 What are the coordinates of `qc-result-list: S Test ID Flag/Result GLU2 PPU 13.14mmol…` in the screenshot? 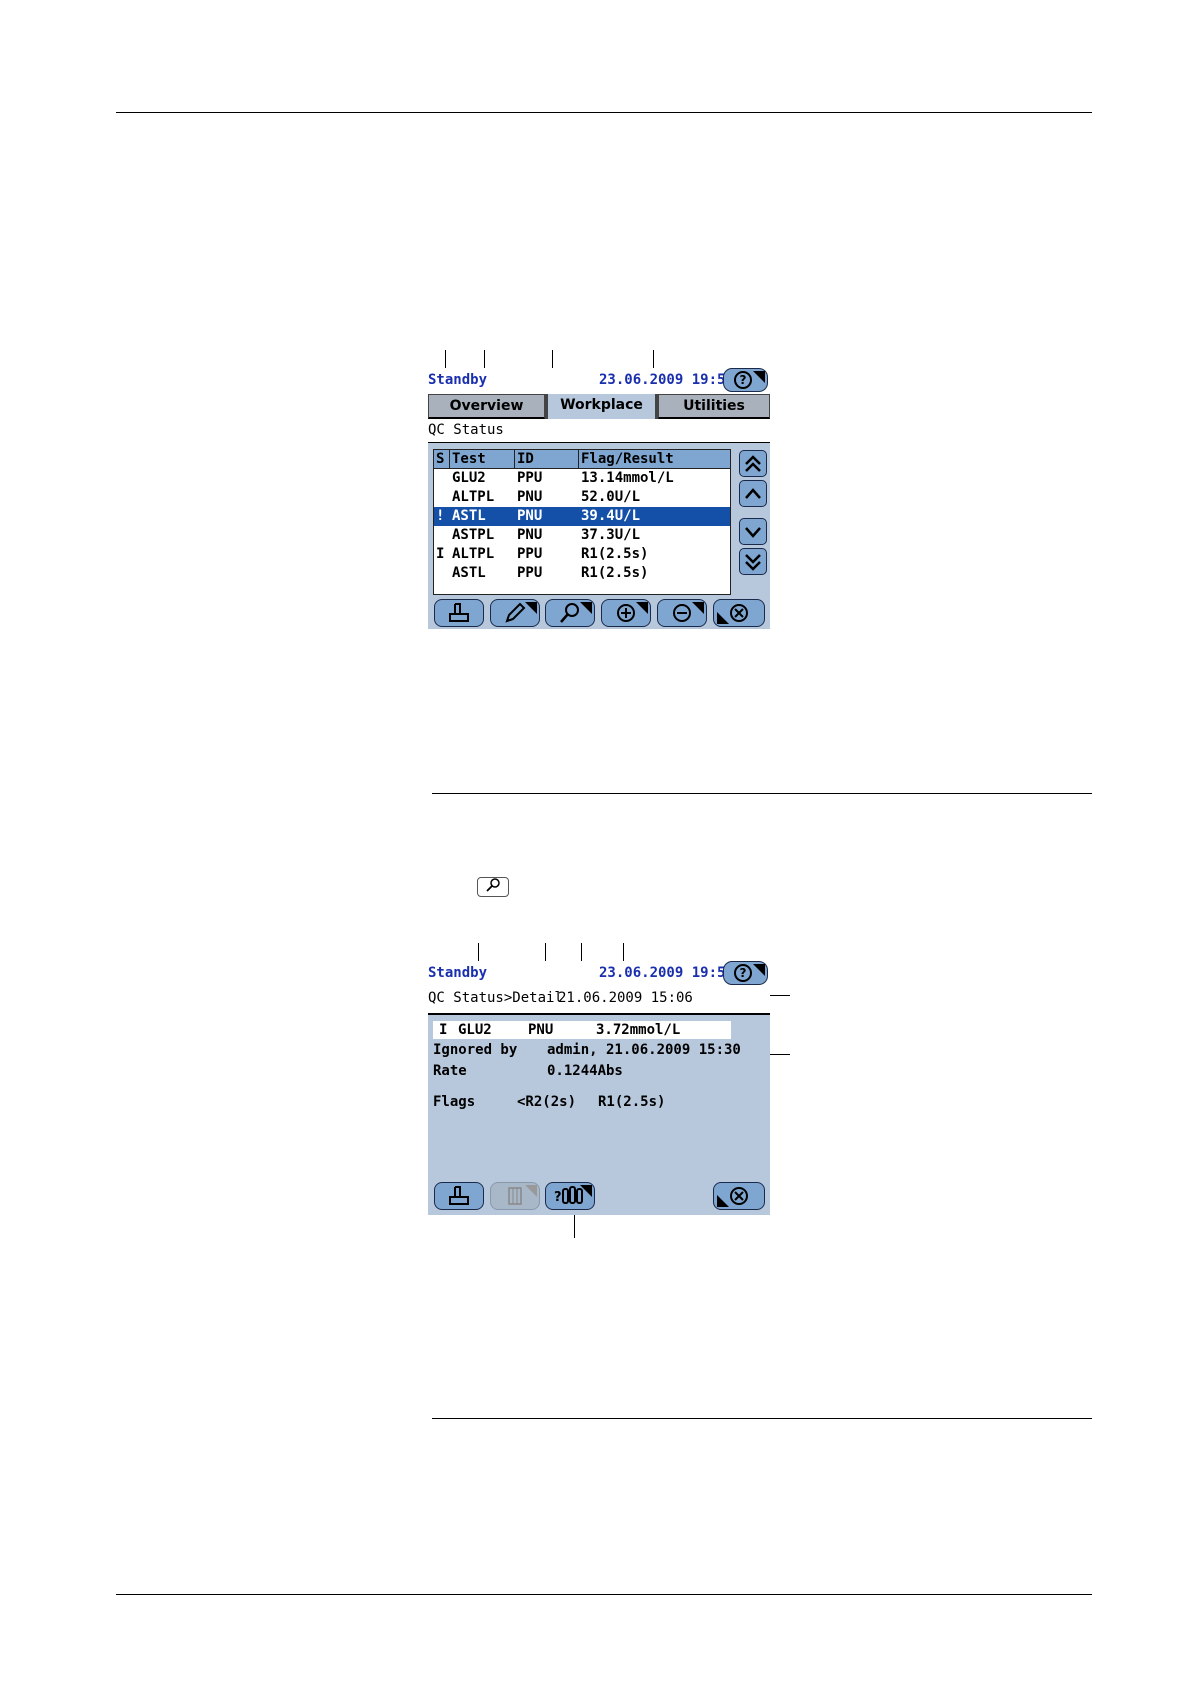 It's located at (582, 522).